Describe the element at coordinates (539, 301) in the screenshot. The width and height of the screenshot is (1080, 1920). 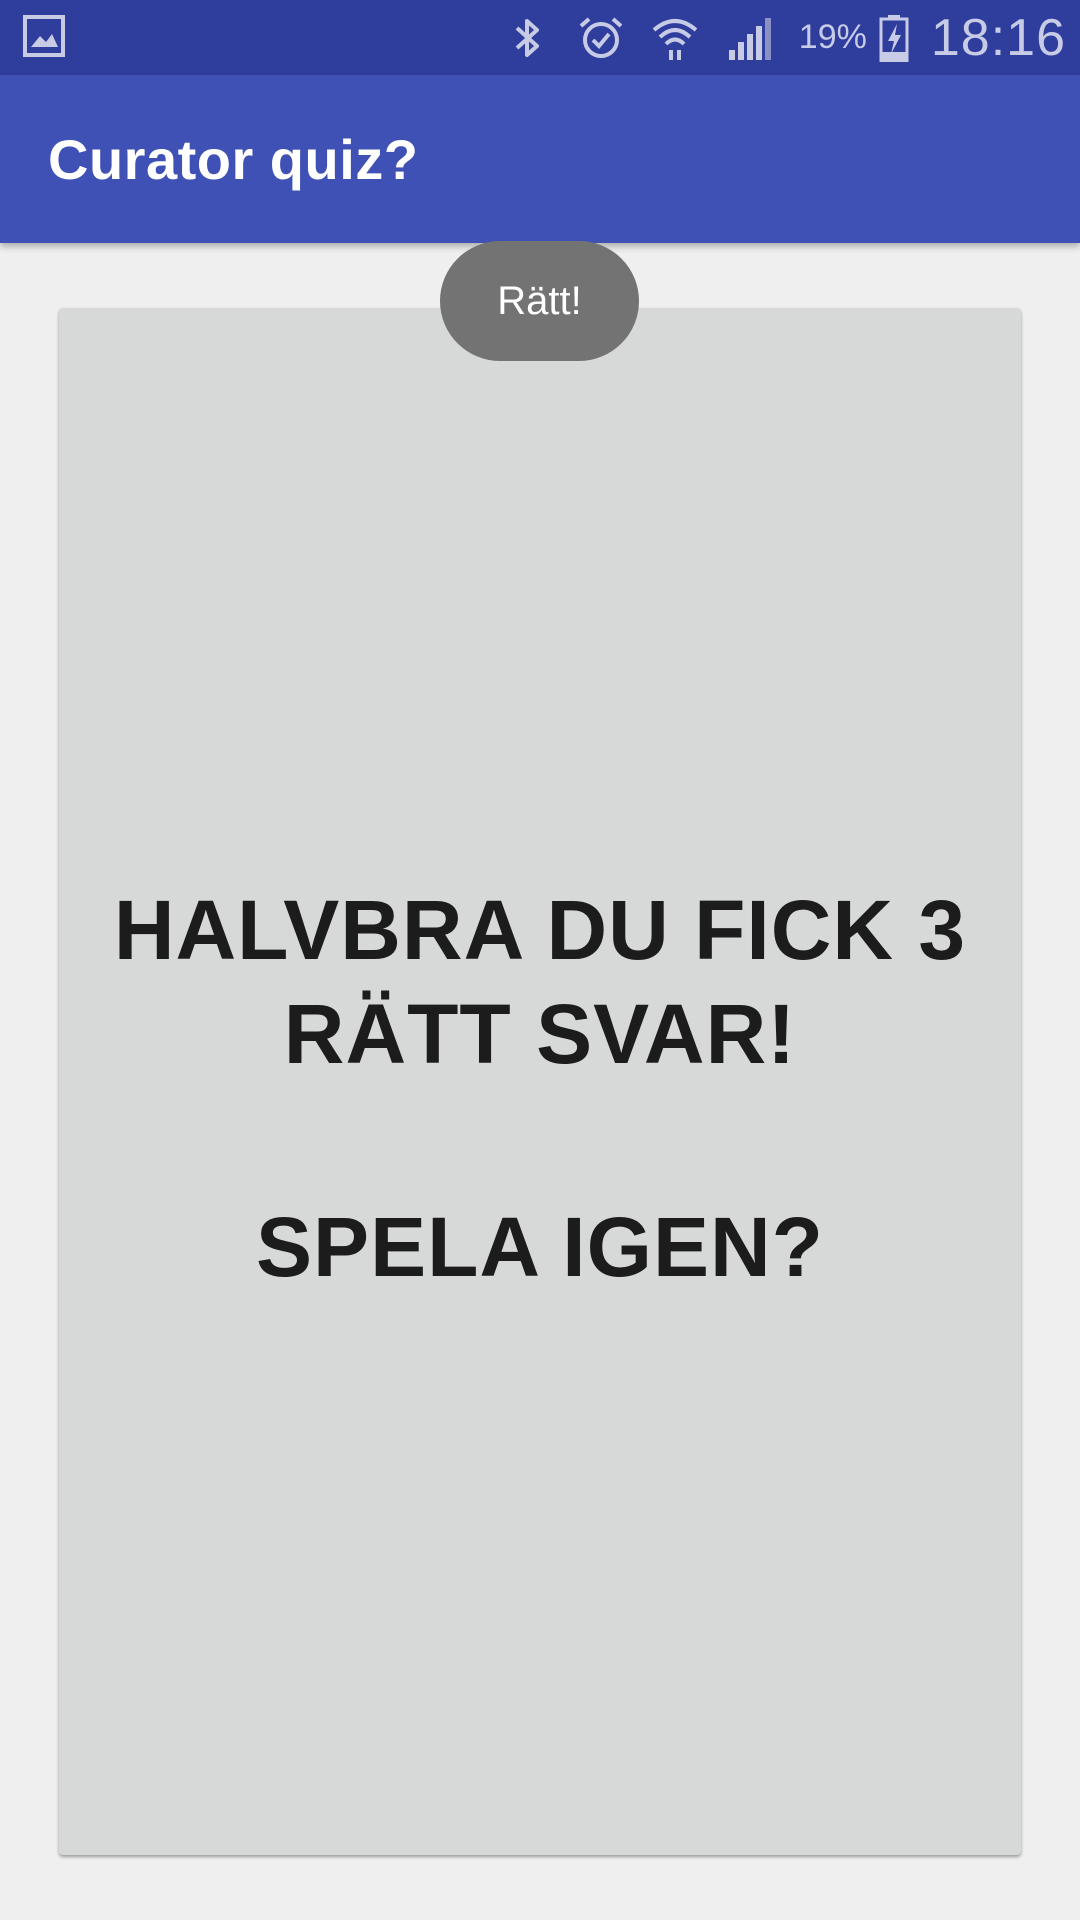
I see `toast-message: Rätt!` at that location.